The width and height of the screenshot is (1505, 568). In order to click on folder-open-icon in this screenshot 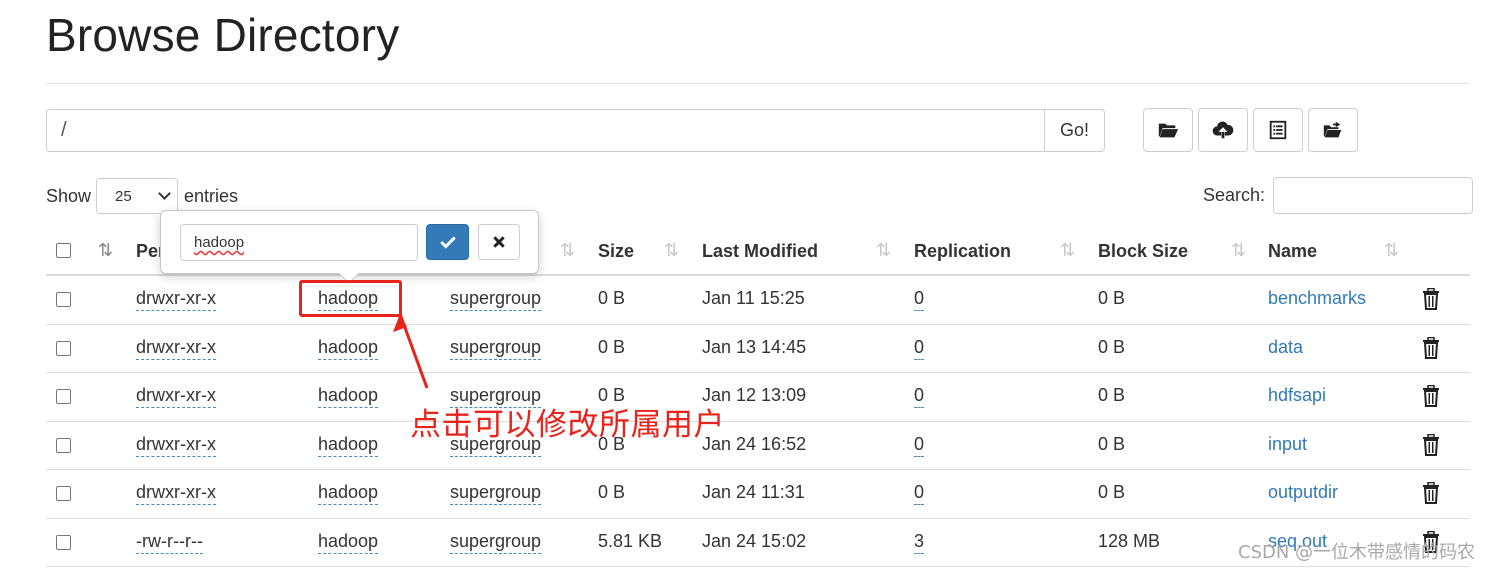, I will do `click(1168, 130)`.